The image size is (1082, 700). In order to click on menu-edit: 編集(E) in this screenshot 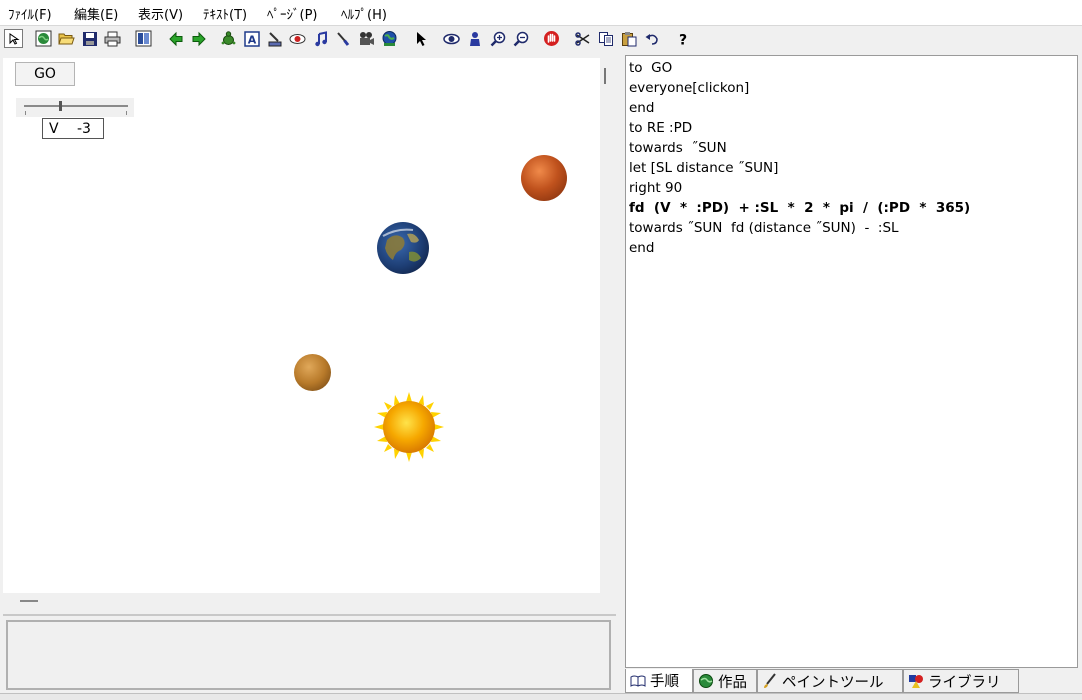, I will do `click(96, 13)`.